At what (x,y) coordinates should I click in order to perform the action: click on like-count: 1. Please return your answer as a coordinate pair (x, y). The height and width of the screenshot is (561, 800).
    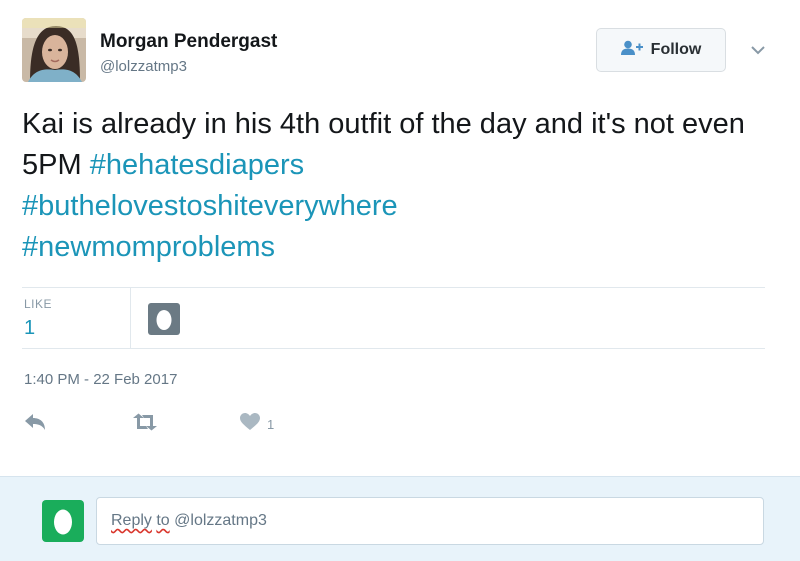
    Looking at the image, I should click on (271, 424).